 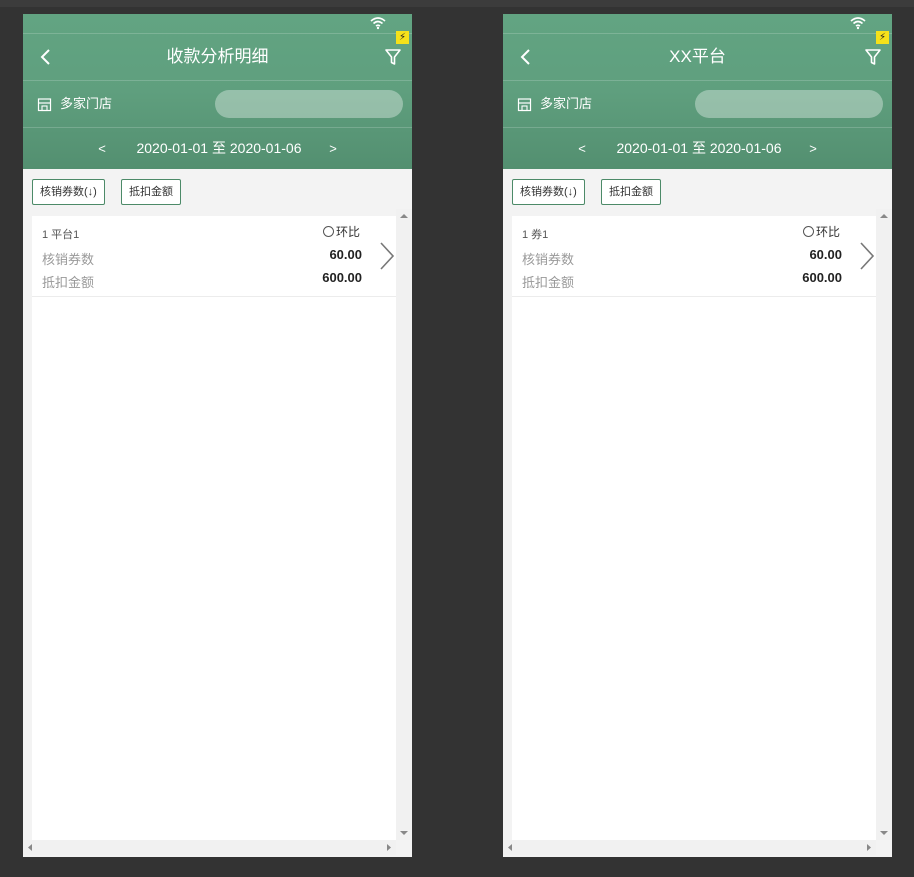 I want to click on nav-bar: XX平台, so click(x=697, y=57).